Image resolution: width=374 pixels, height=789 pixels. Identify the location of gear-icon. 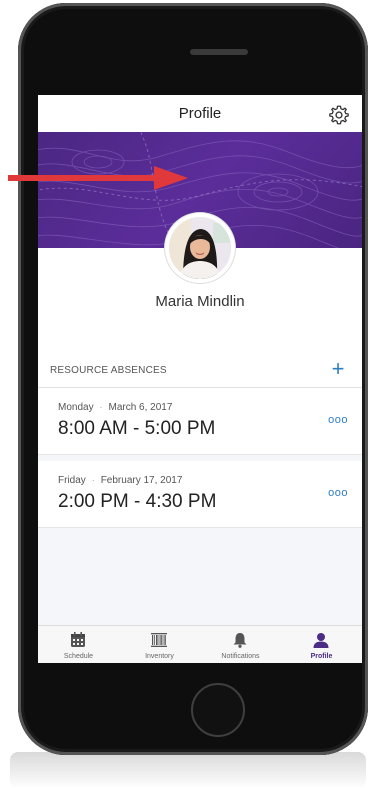
(339, 115).